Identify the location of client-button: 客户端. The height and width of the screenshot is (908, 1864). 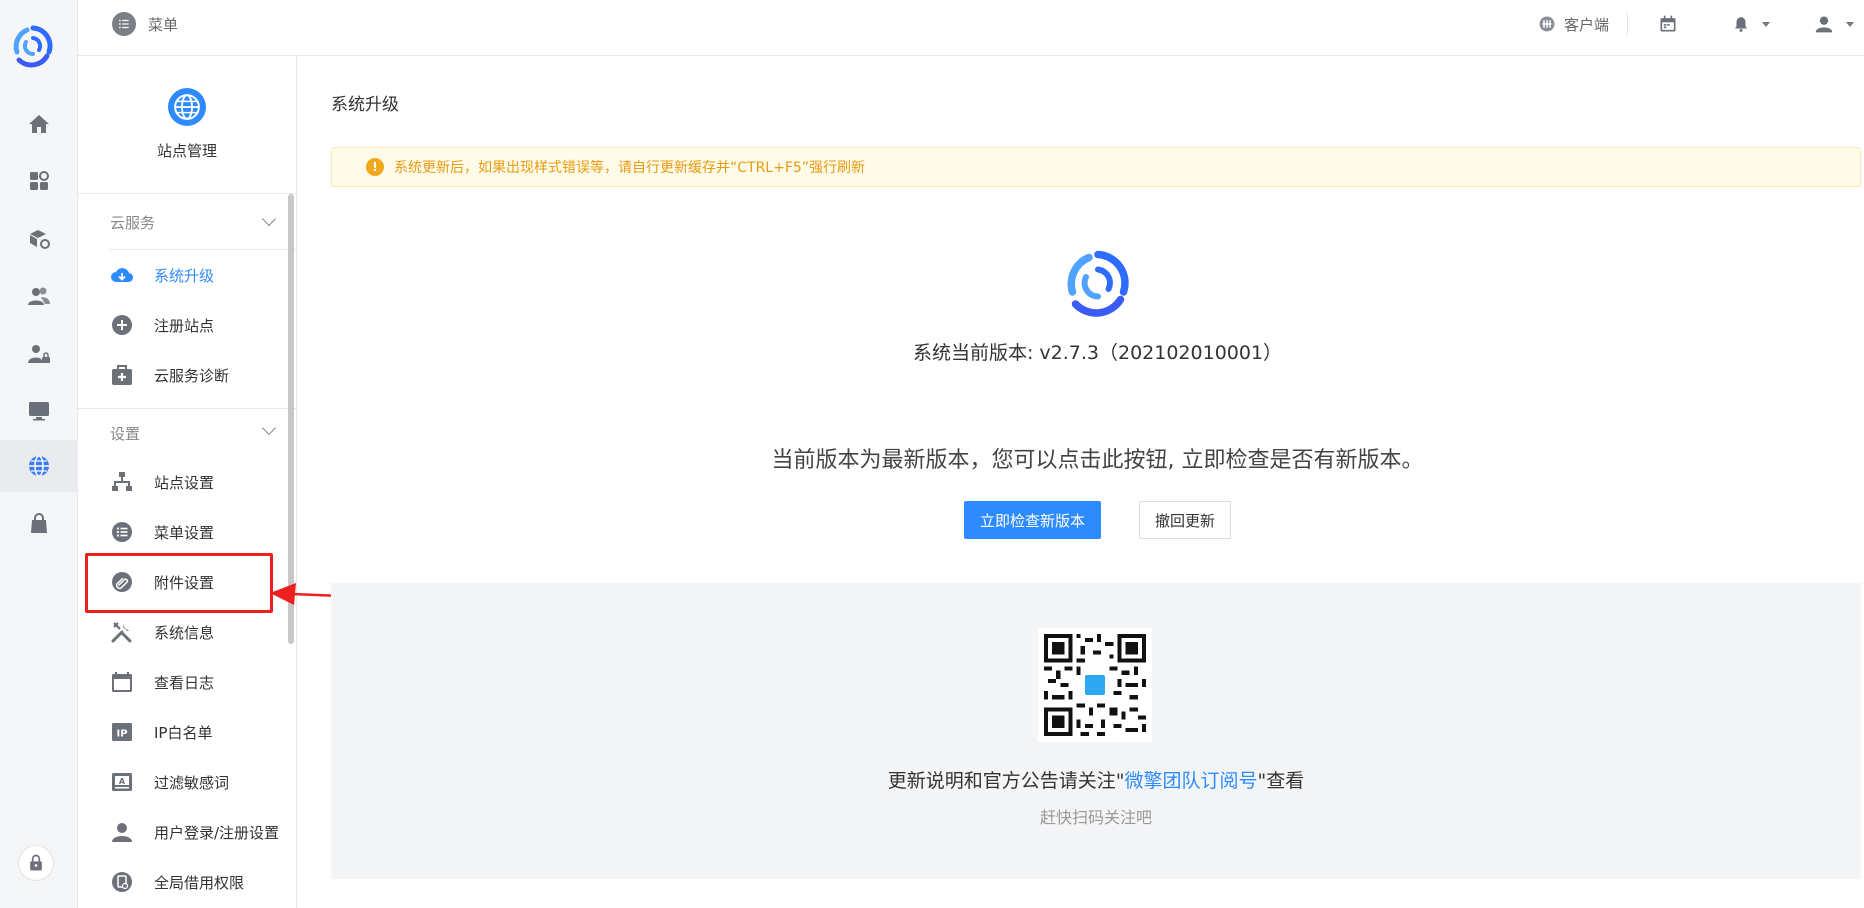
(1573, 24).